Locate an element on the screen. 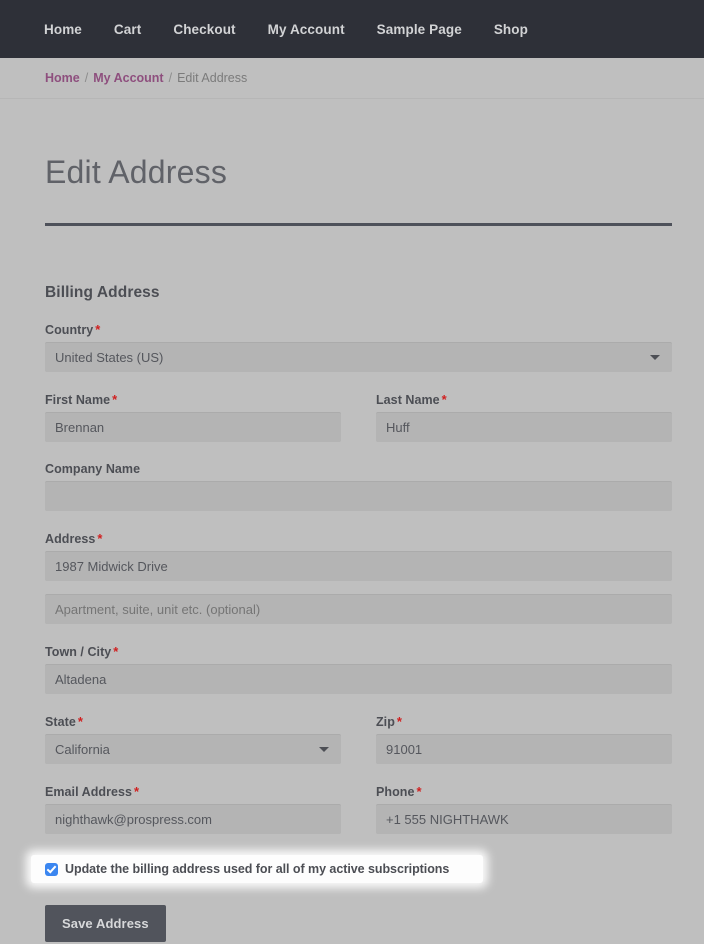 This screenshot has width=704, height=944. field-last-name: Last Name * is located at coordinates (524, 417).